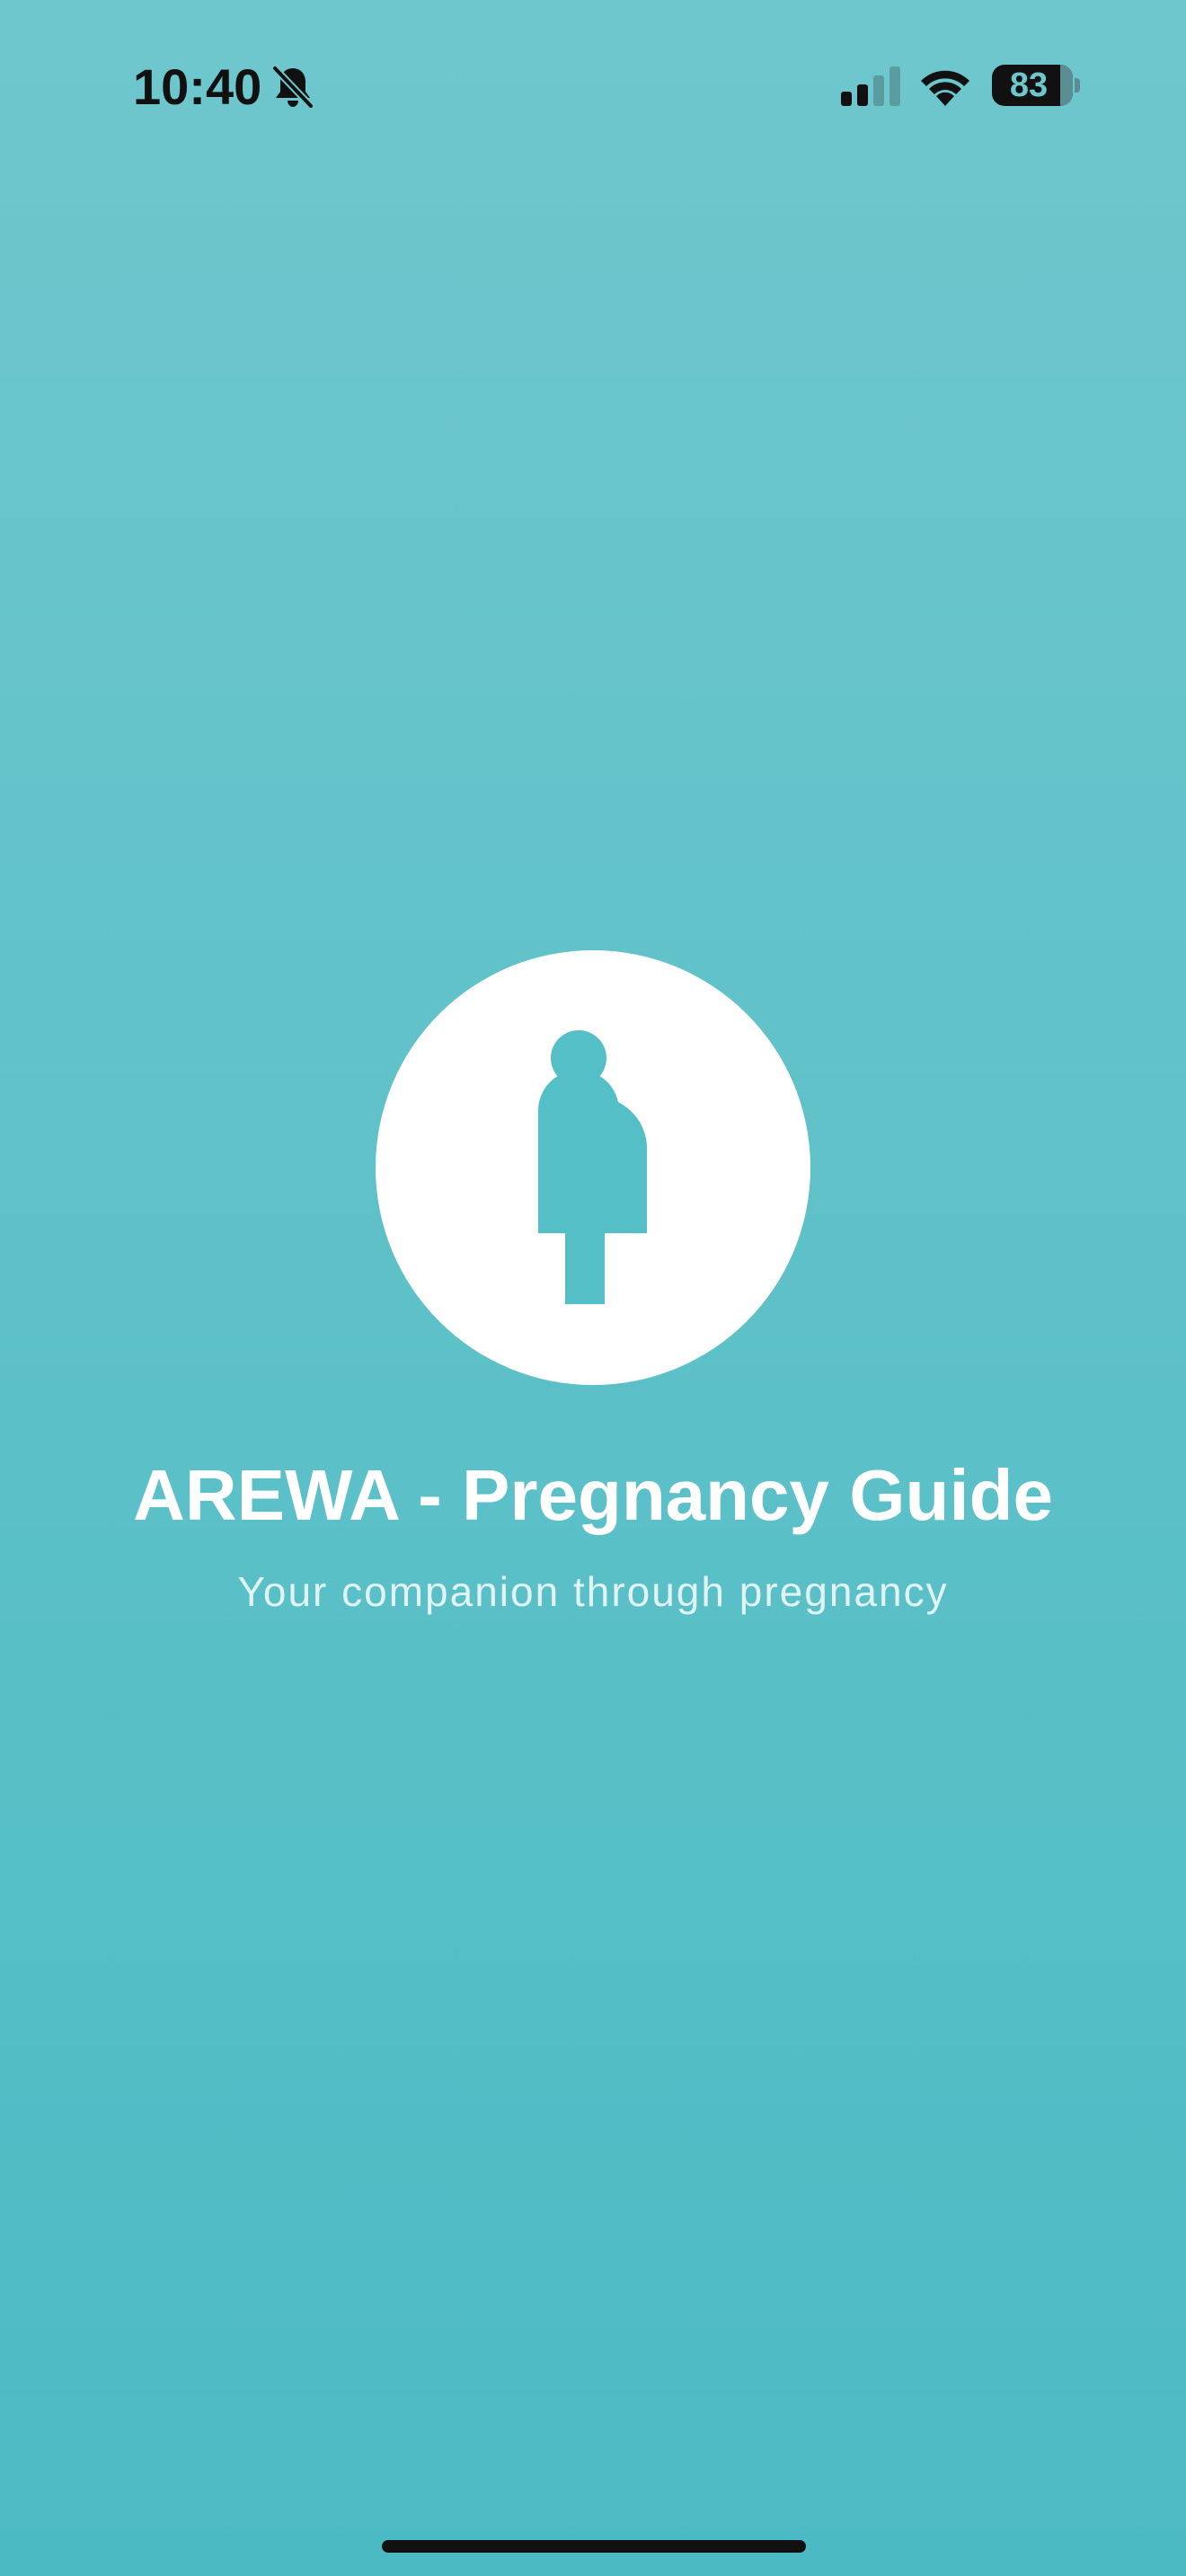 This screenshot has width=1186, height=2576. I want to click on bell-slash-icon, so click(292, 87).